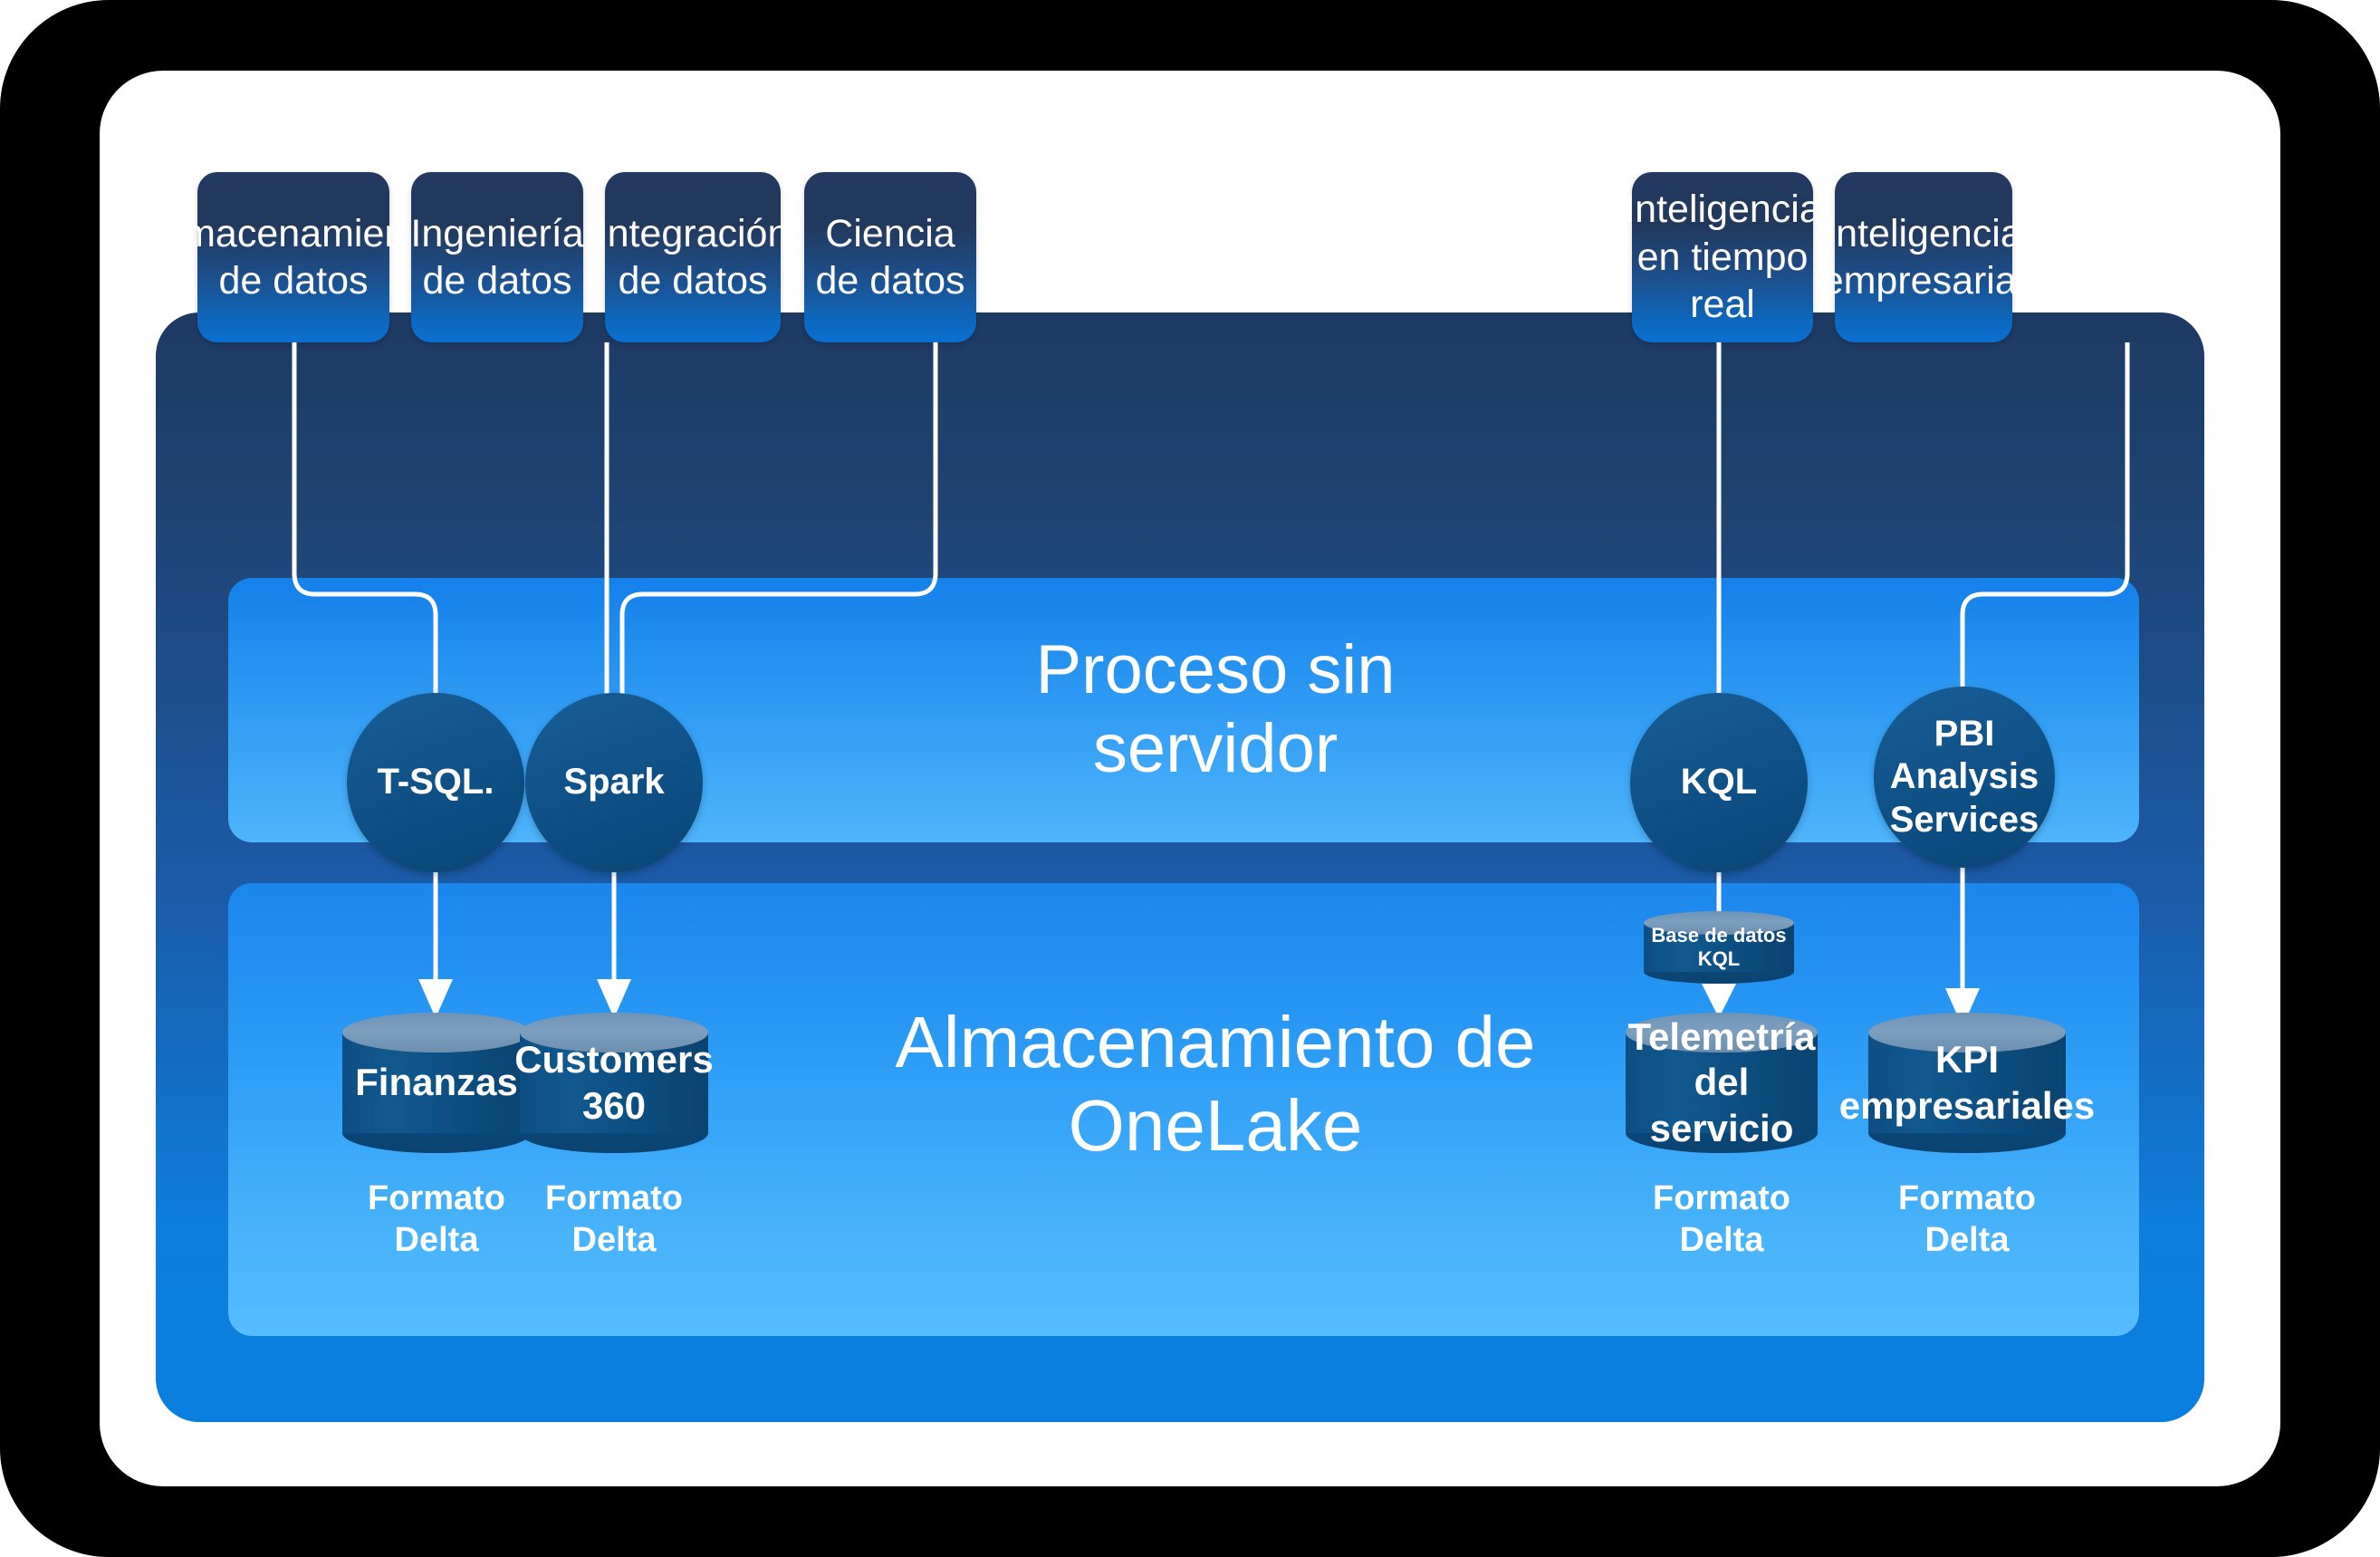 This screenshot has width=2380, height=1557. I want to click on node-tsql-label: T-SQL., so click(435, 783).